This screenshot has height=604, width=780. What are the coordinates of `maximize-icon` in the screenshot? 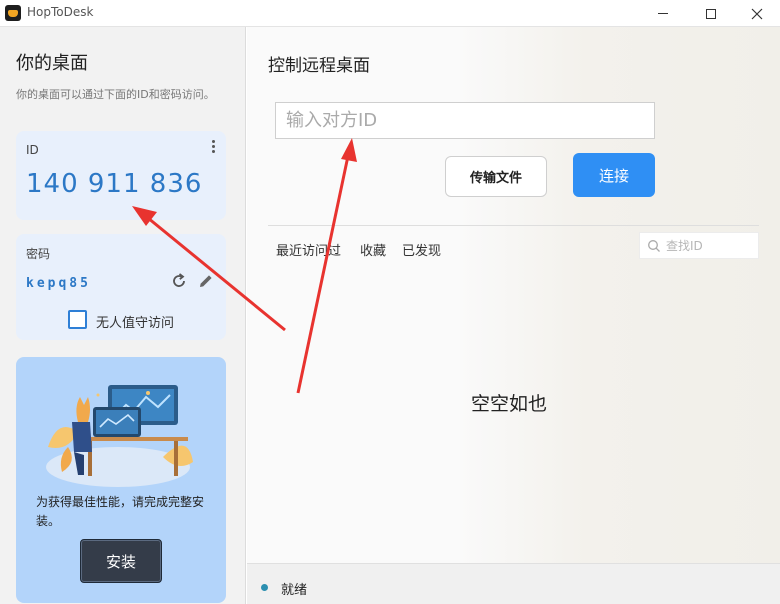 It's located at (711, 13).